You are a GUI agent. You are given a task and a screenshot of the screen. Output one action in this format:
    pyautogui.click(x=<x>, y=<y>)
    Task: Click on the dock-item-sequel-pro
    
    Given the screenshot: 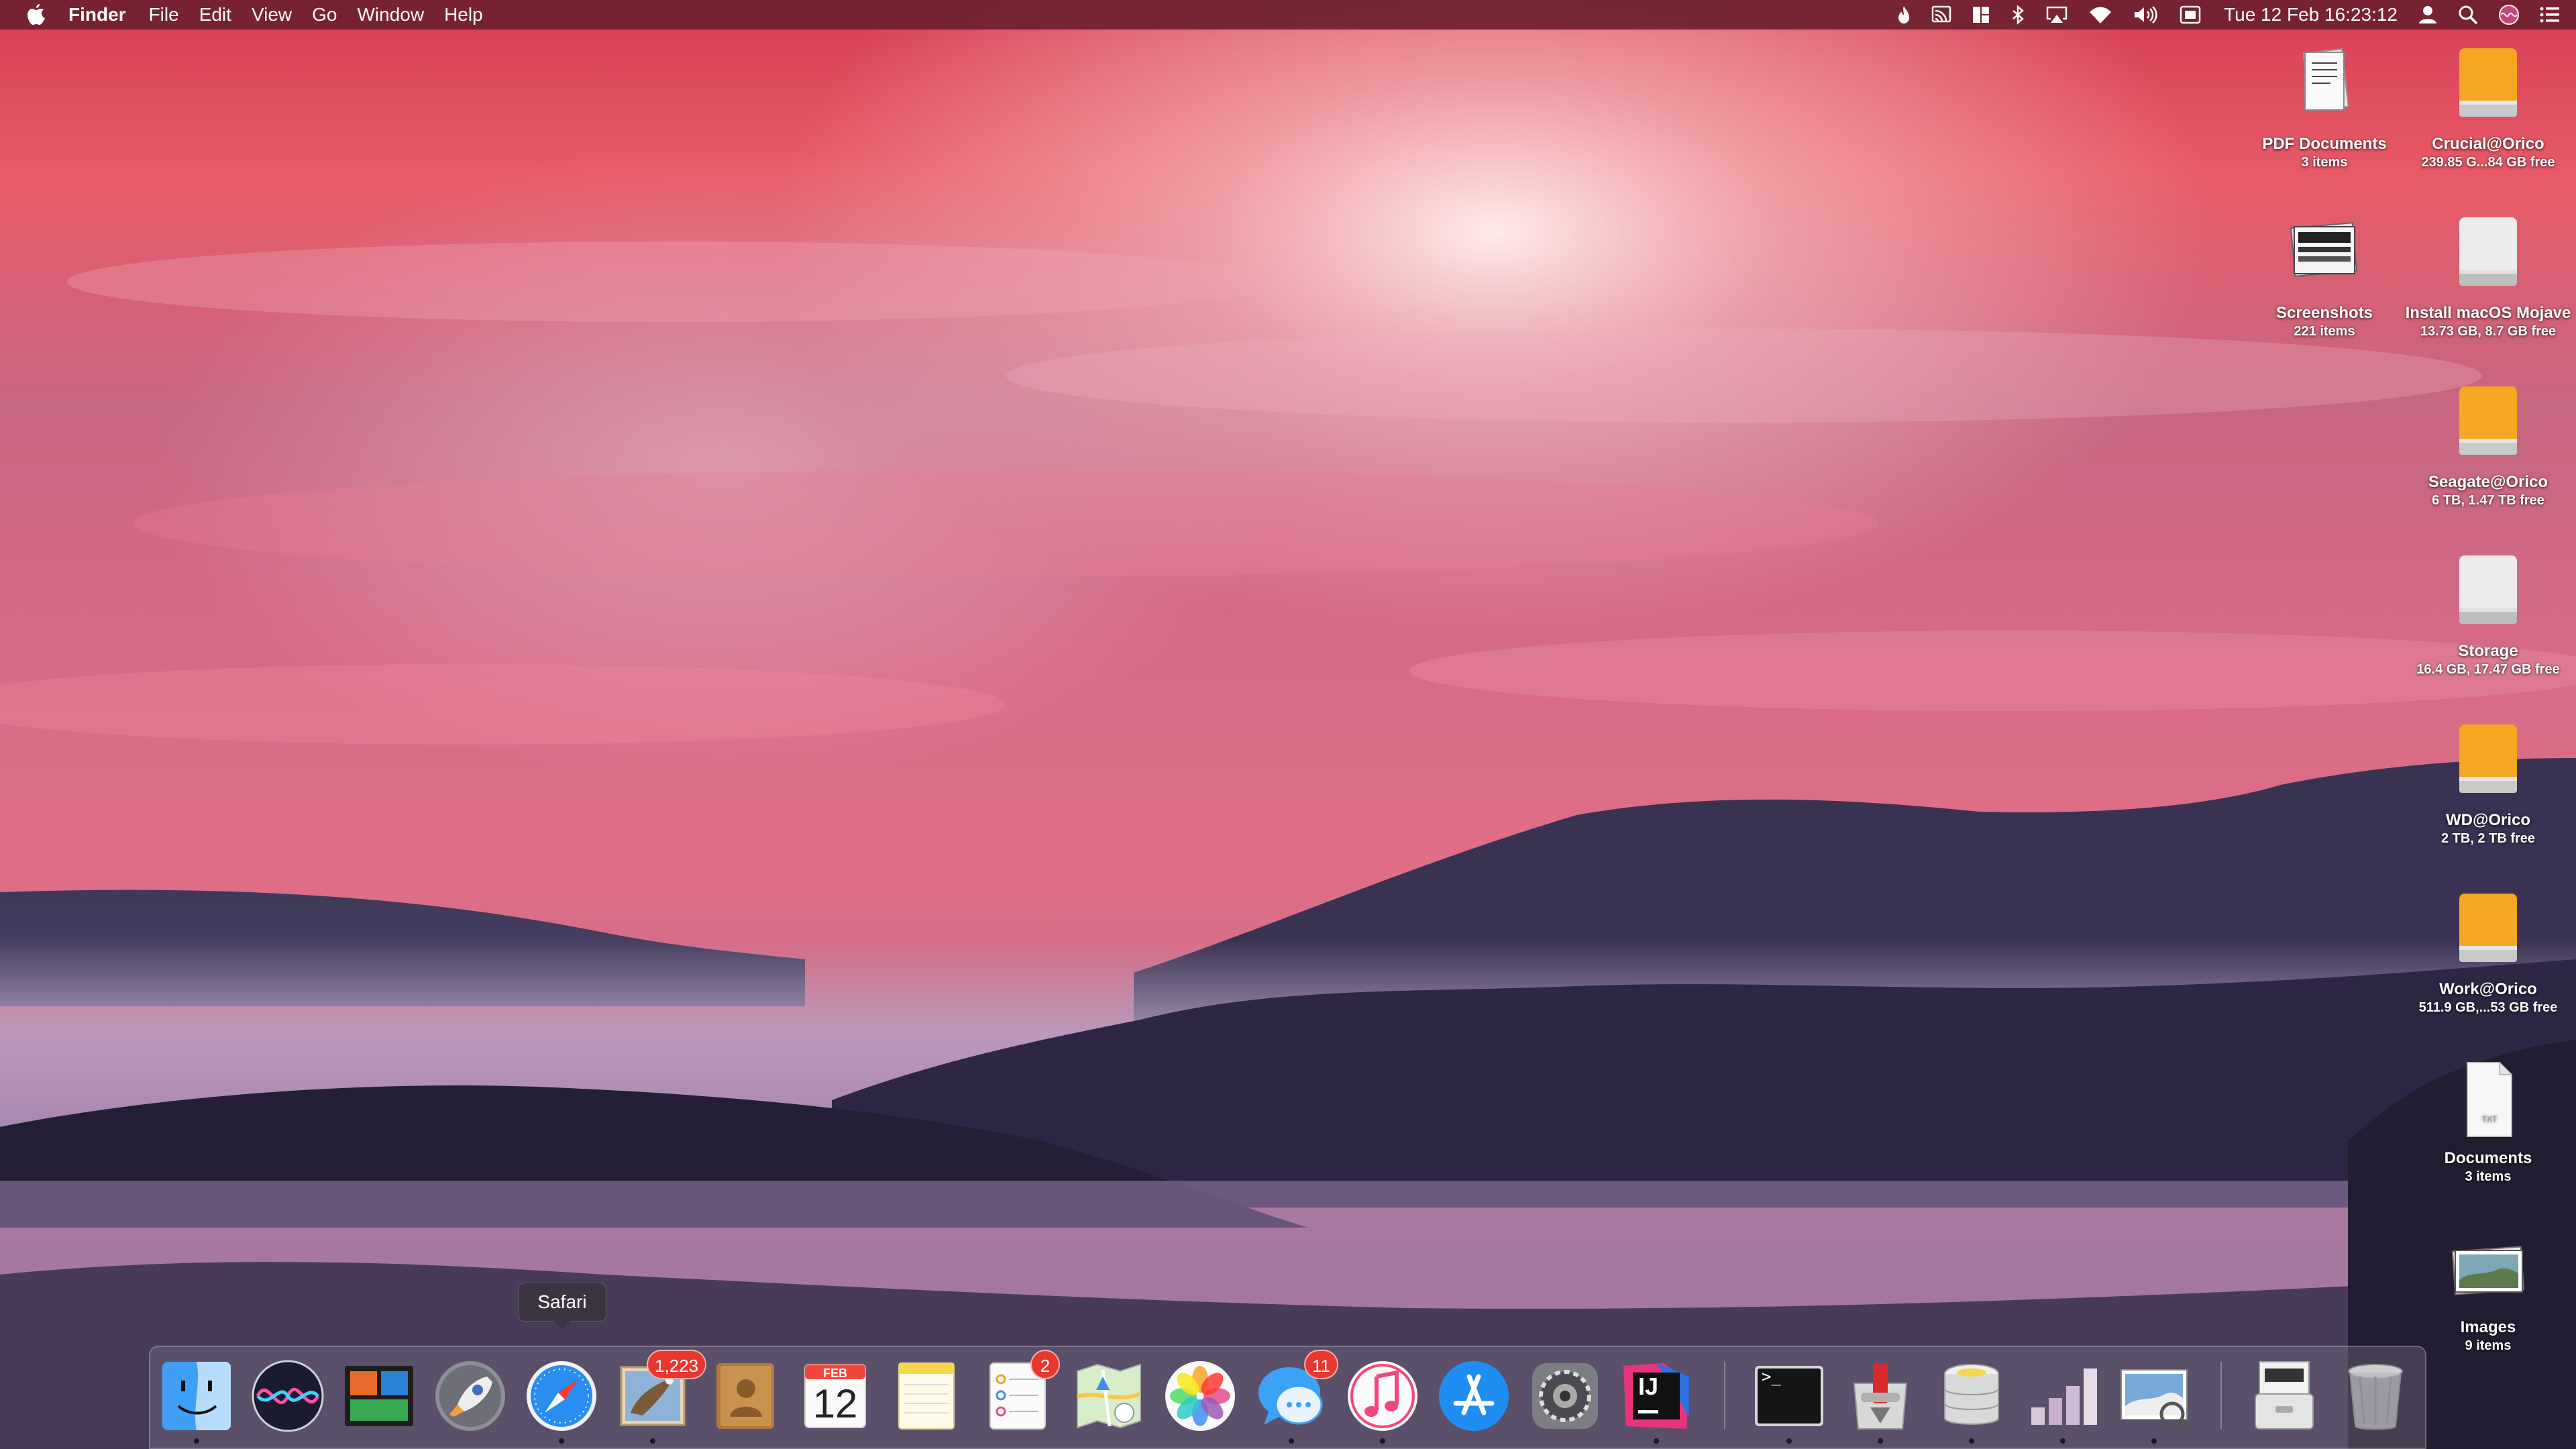 What is the action you would take?
    pyautogui.click(x=1971, y=1396)
    